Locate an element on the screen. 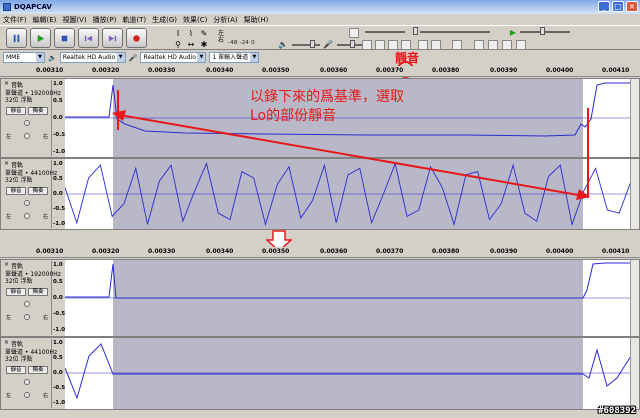  ruler-tick: 0.00320 is located at coordinates (106, 251).